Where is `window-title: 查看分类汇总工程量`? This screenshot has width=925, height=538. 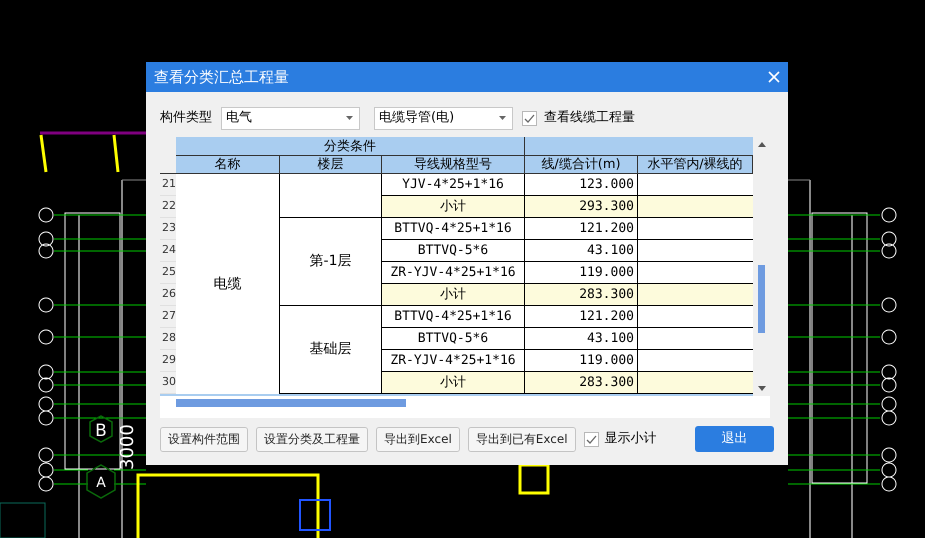 window-title: 查看分类汇总工程量 is located at coordinates (221, 77).